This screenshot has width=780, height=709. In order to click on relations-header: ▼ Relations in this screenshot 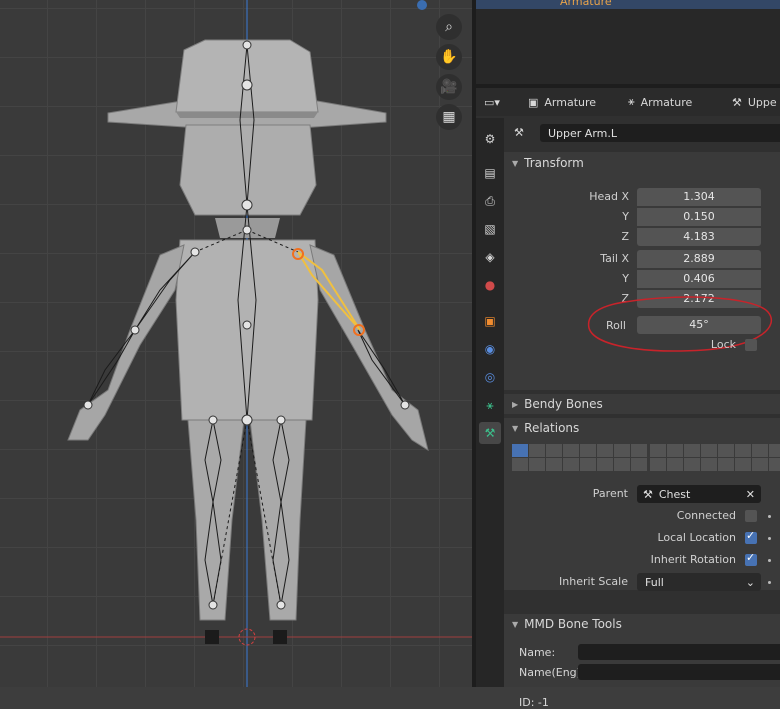, I will do `click(545, 428)`.